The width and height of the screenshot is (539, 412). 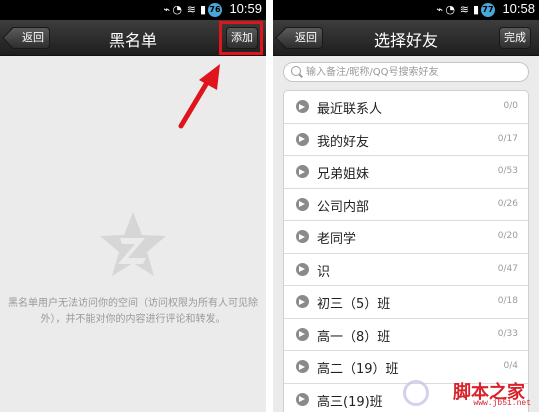 What do you see at coordinates (416, 393) in the screenshot?
I see `watermark-logo-icon` at bounding box center [416, 393].